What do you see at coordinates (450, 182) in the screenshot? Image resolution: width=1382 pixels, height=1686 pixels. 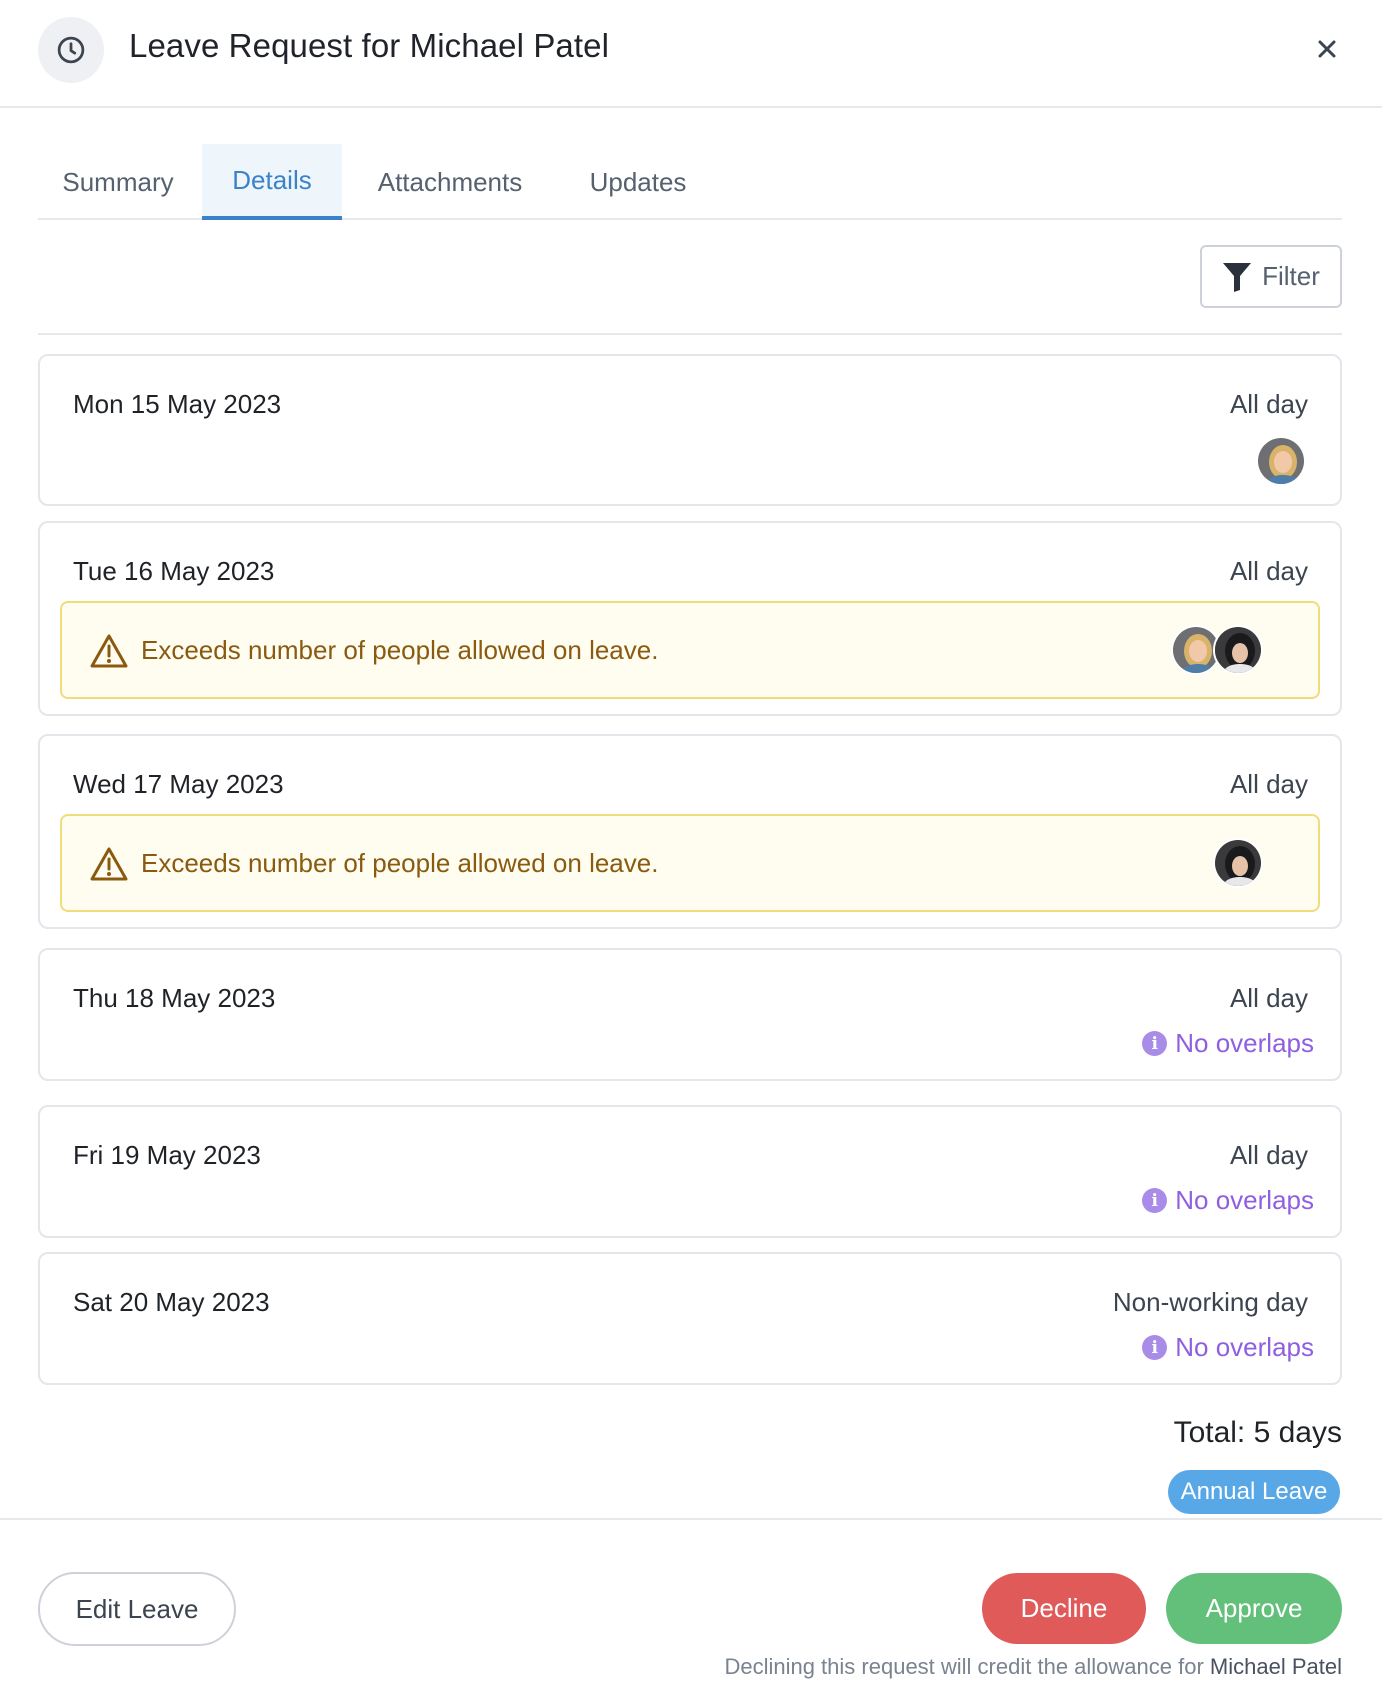 I see `tab-attachments: Attachments` at bounding box center [450, 182].